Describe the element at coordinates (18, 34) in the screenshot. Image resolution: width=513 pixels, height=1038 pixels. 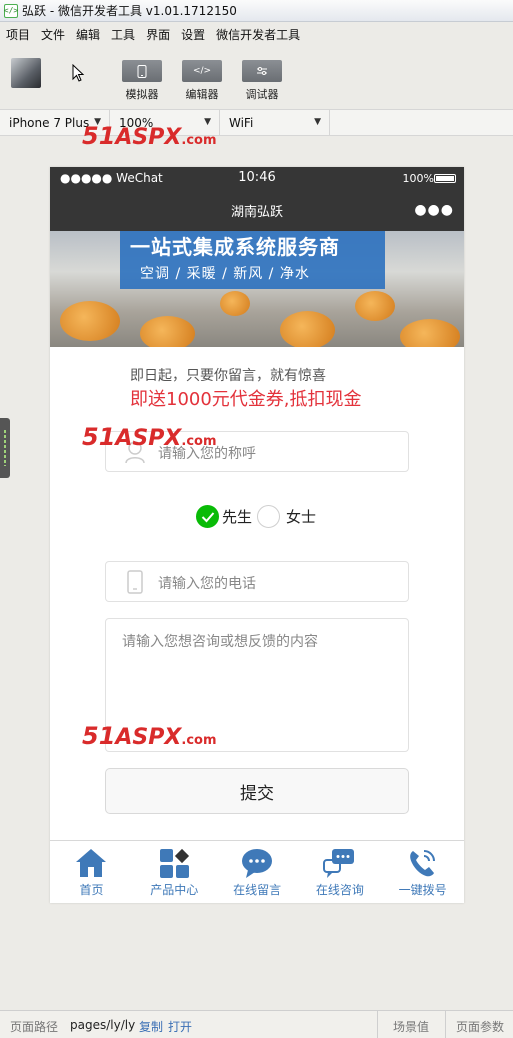
I see `menu-item-project: 项目` at that location.